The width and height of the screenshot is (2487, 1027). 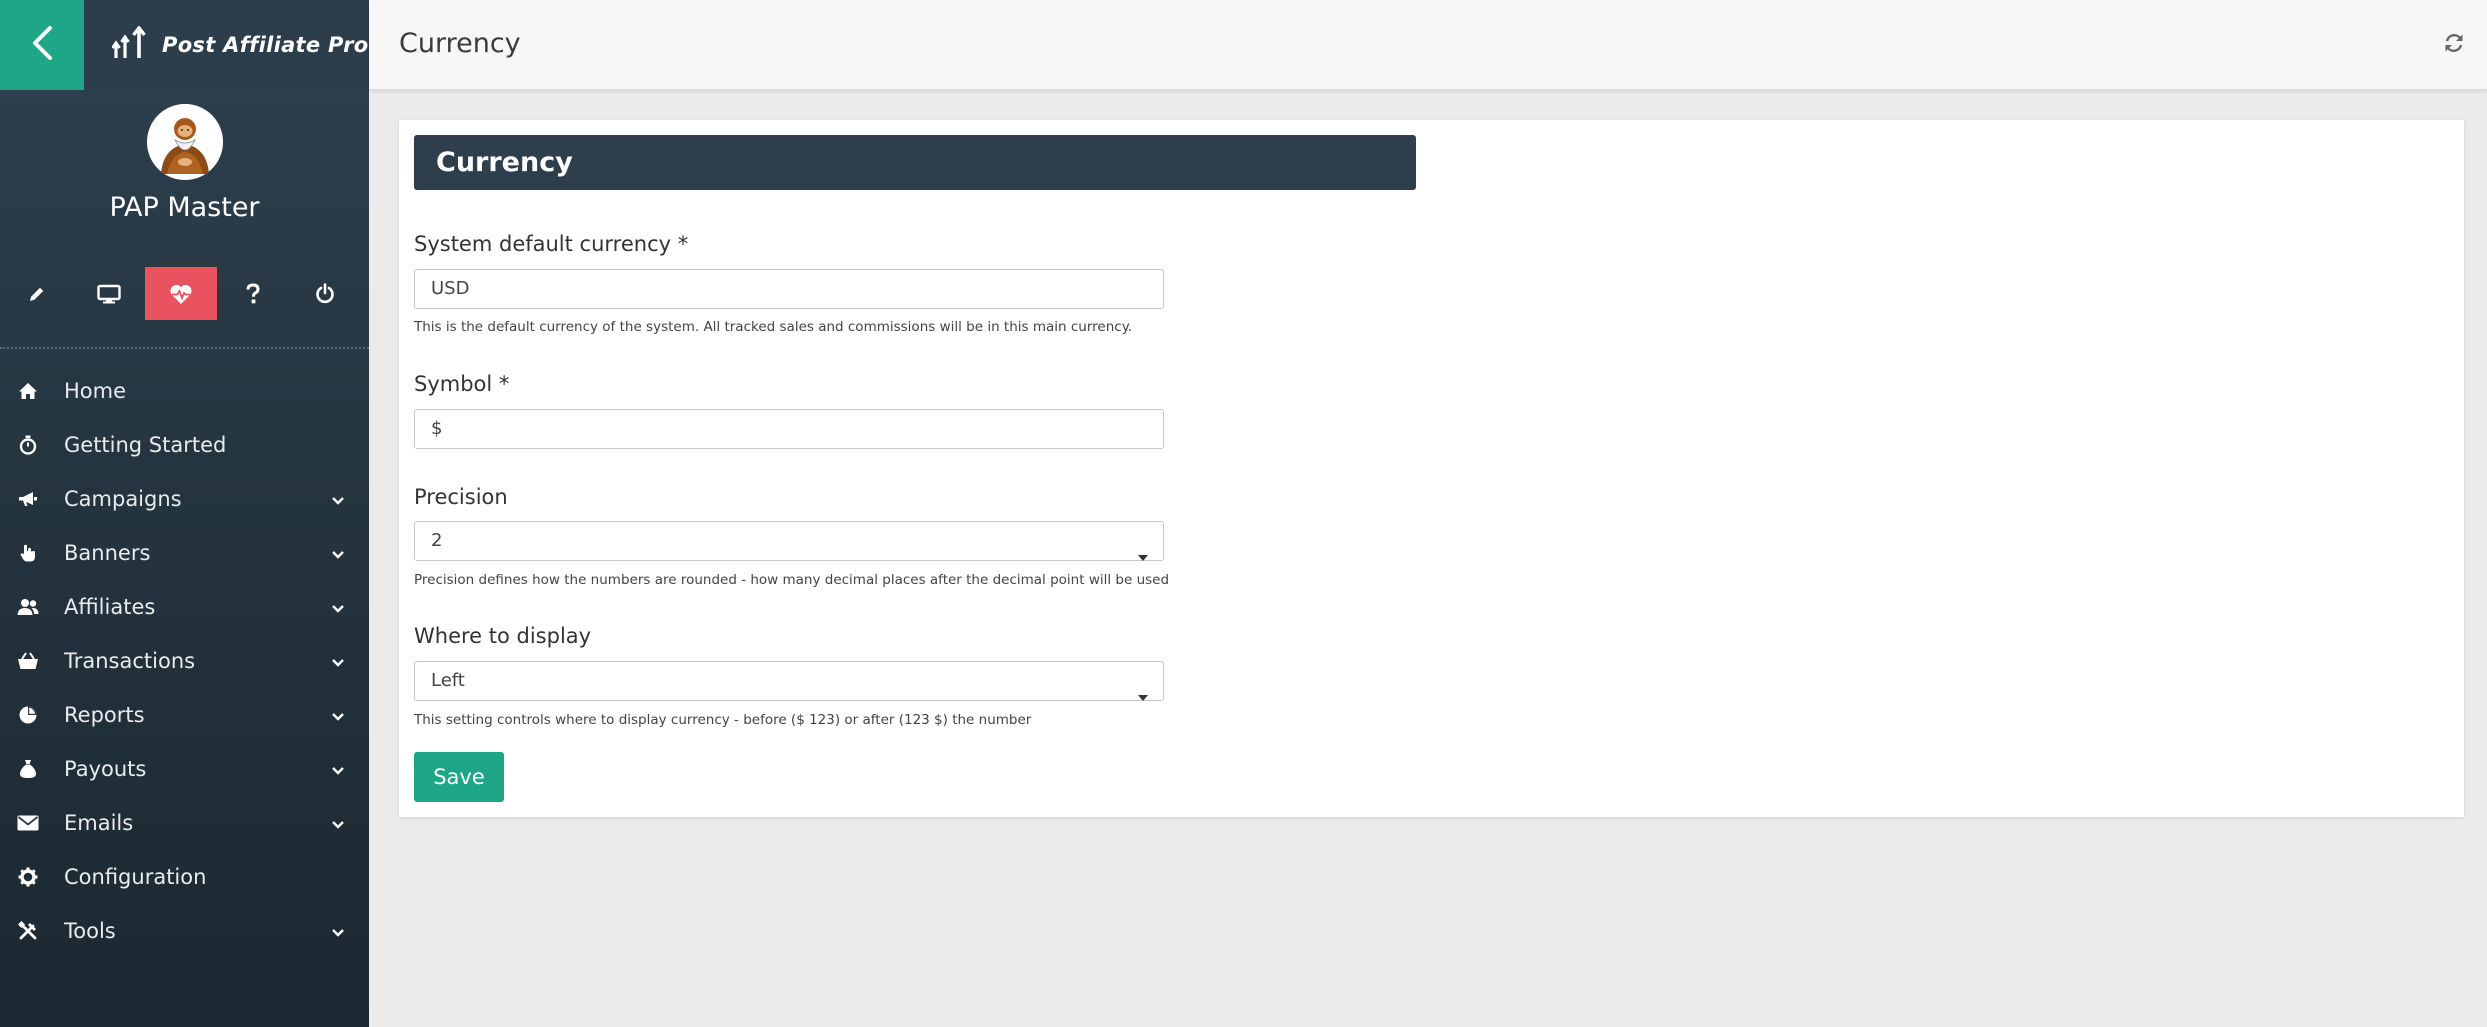 I want to click on edit-button, so click(x=37, y=293).